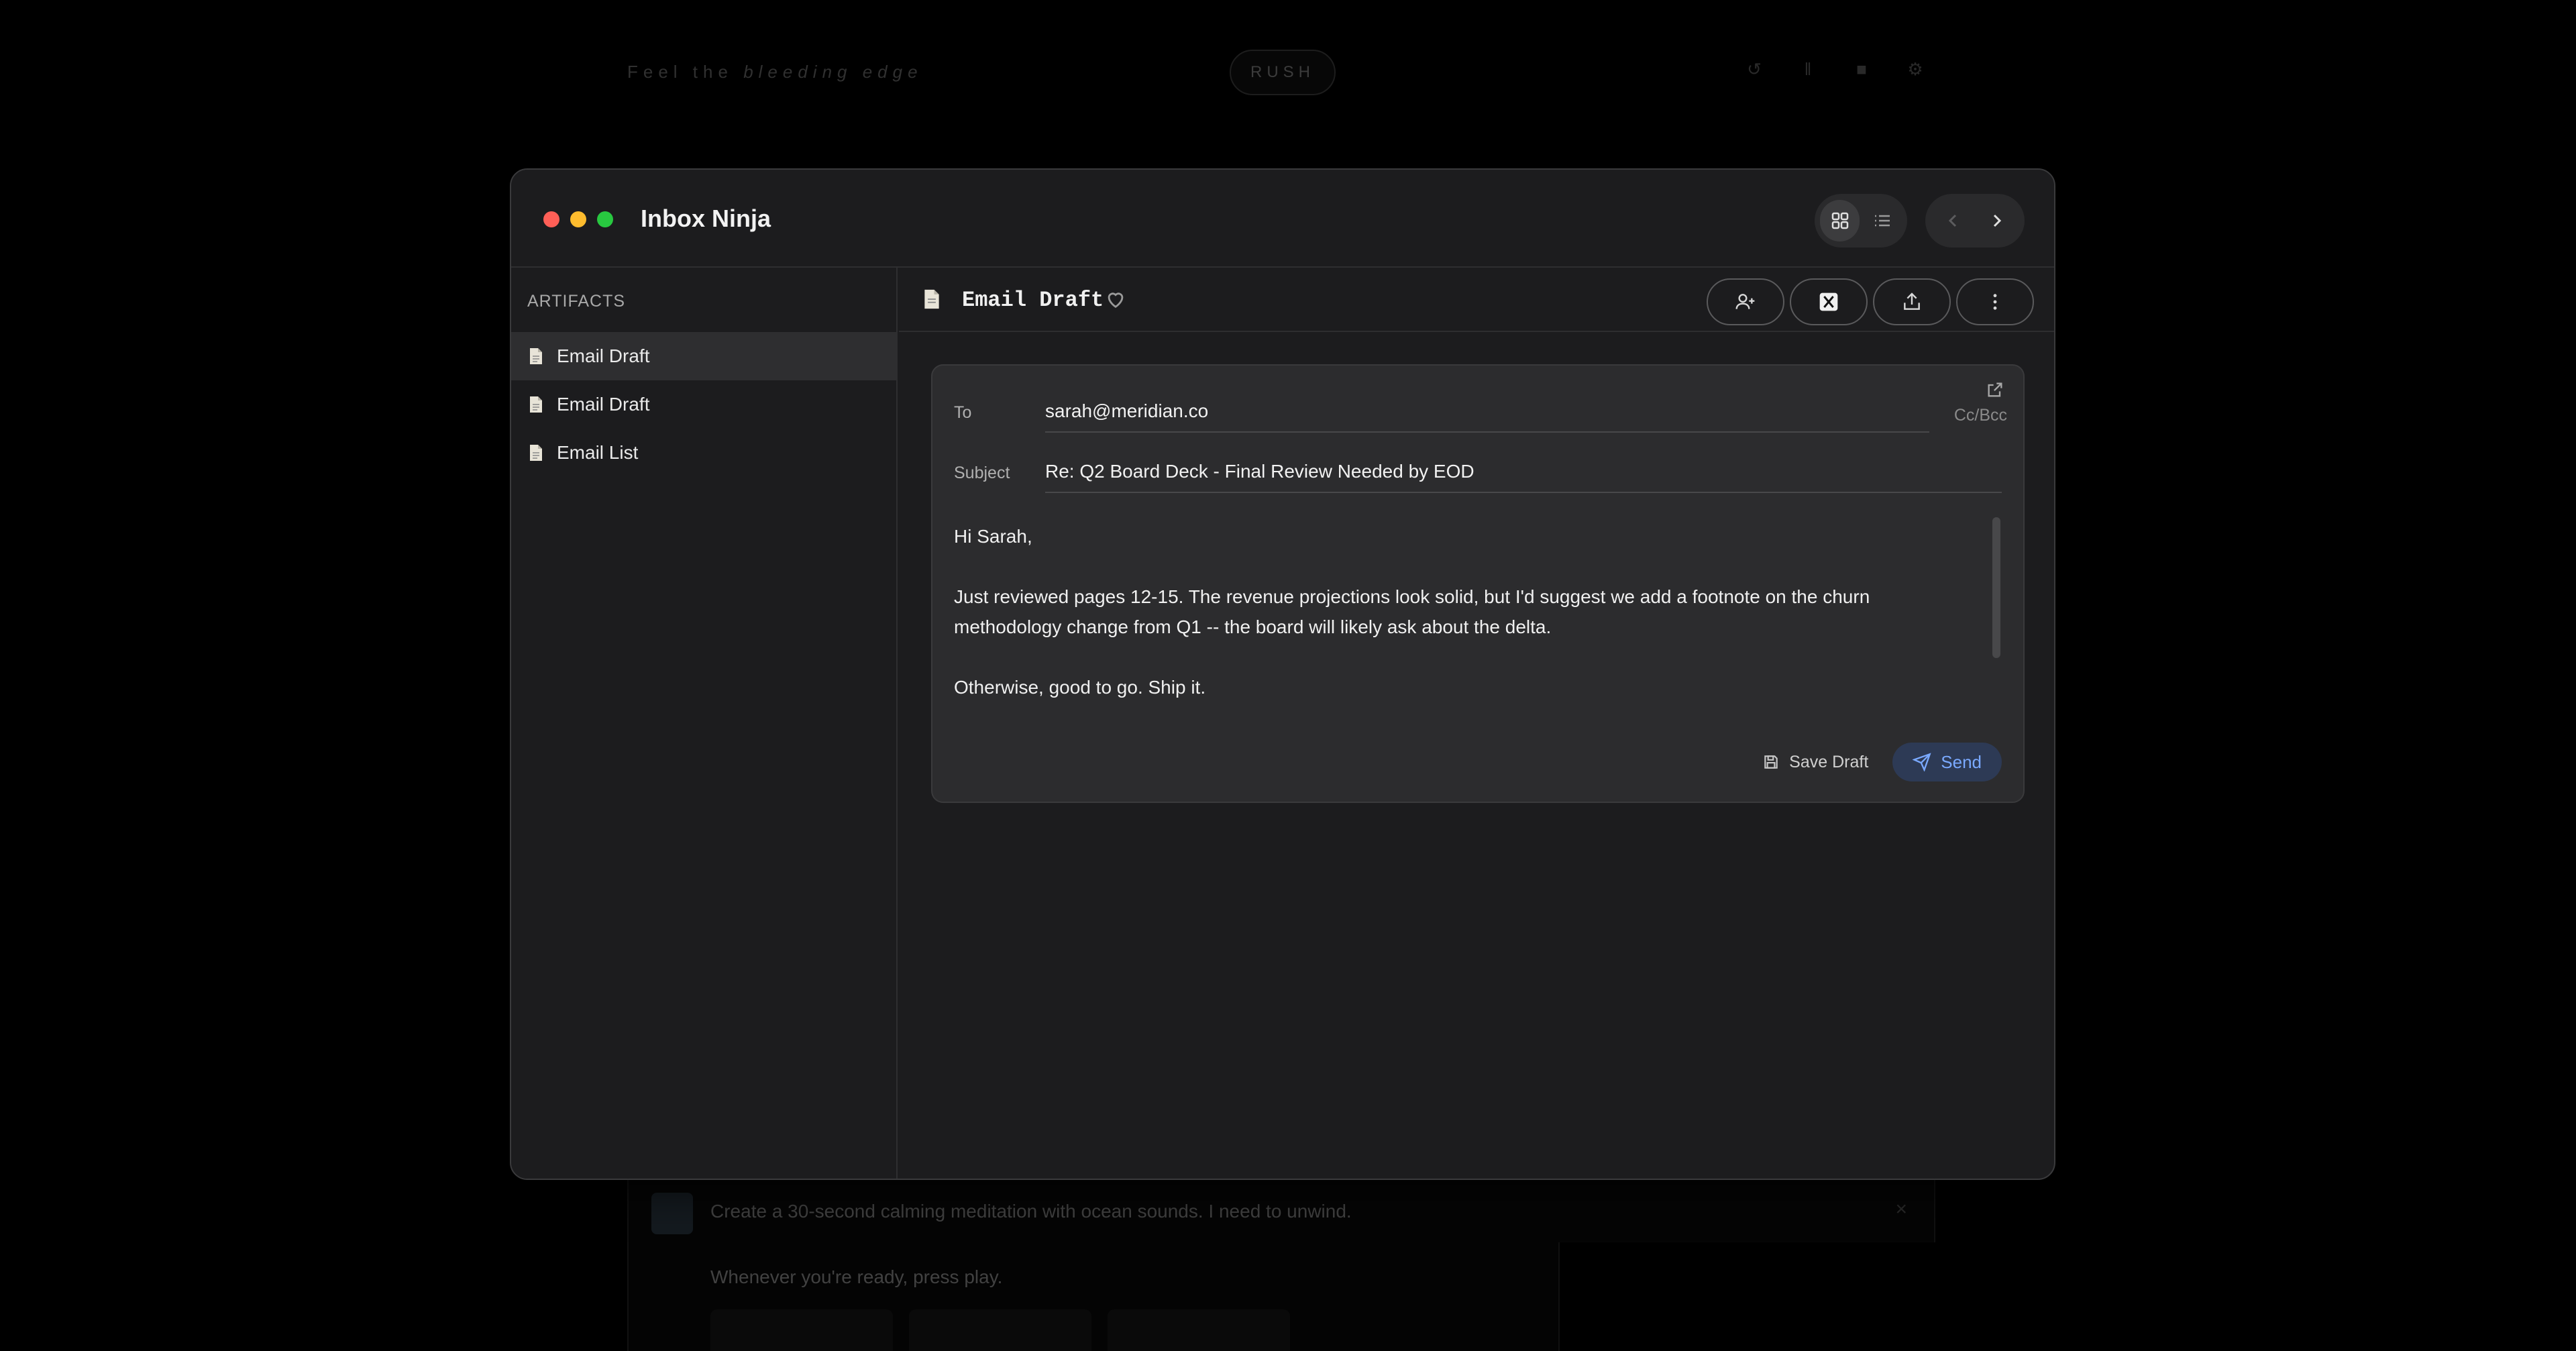 The image size is (2576, 1351). Describe the element at coordinates (833, 72) in the screenshot. I see `tagline-emphasis: bleeding edge` at that location.